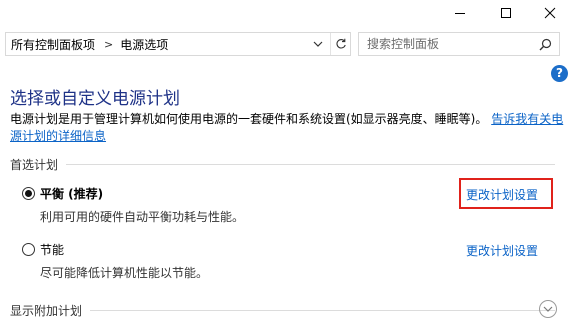  What do you see at coordinates (452, 44) in the screenshot?
I see `search-input` at bounding box center [452, 44].